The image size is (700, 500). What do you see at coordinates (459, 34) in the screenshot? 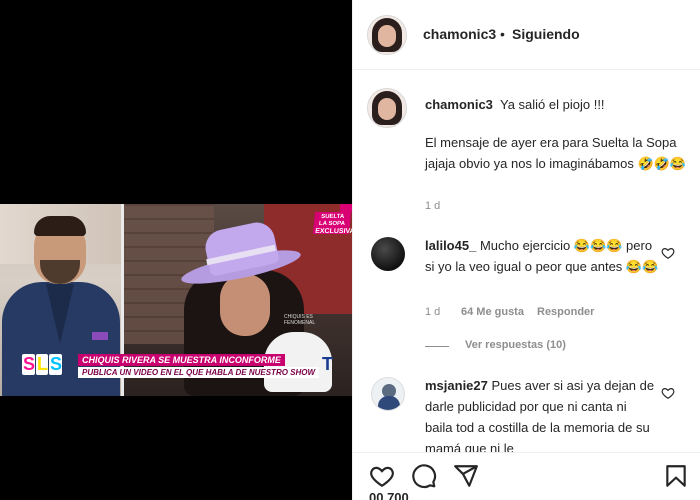
I see `author-username: chamonic3` at bounding box center [459, 34].